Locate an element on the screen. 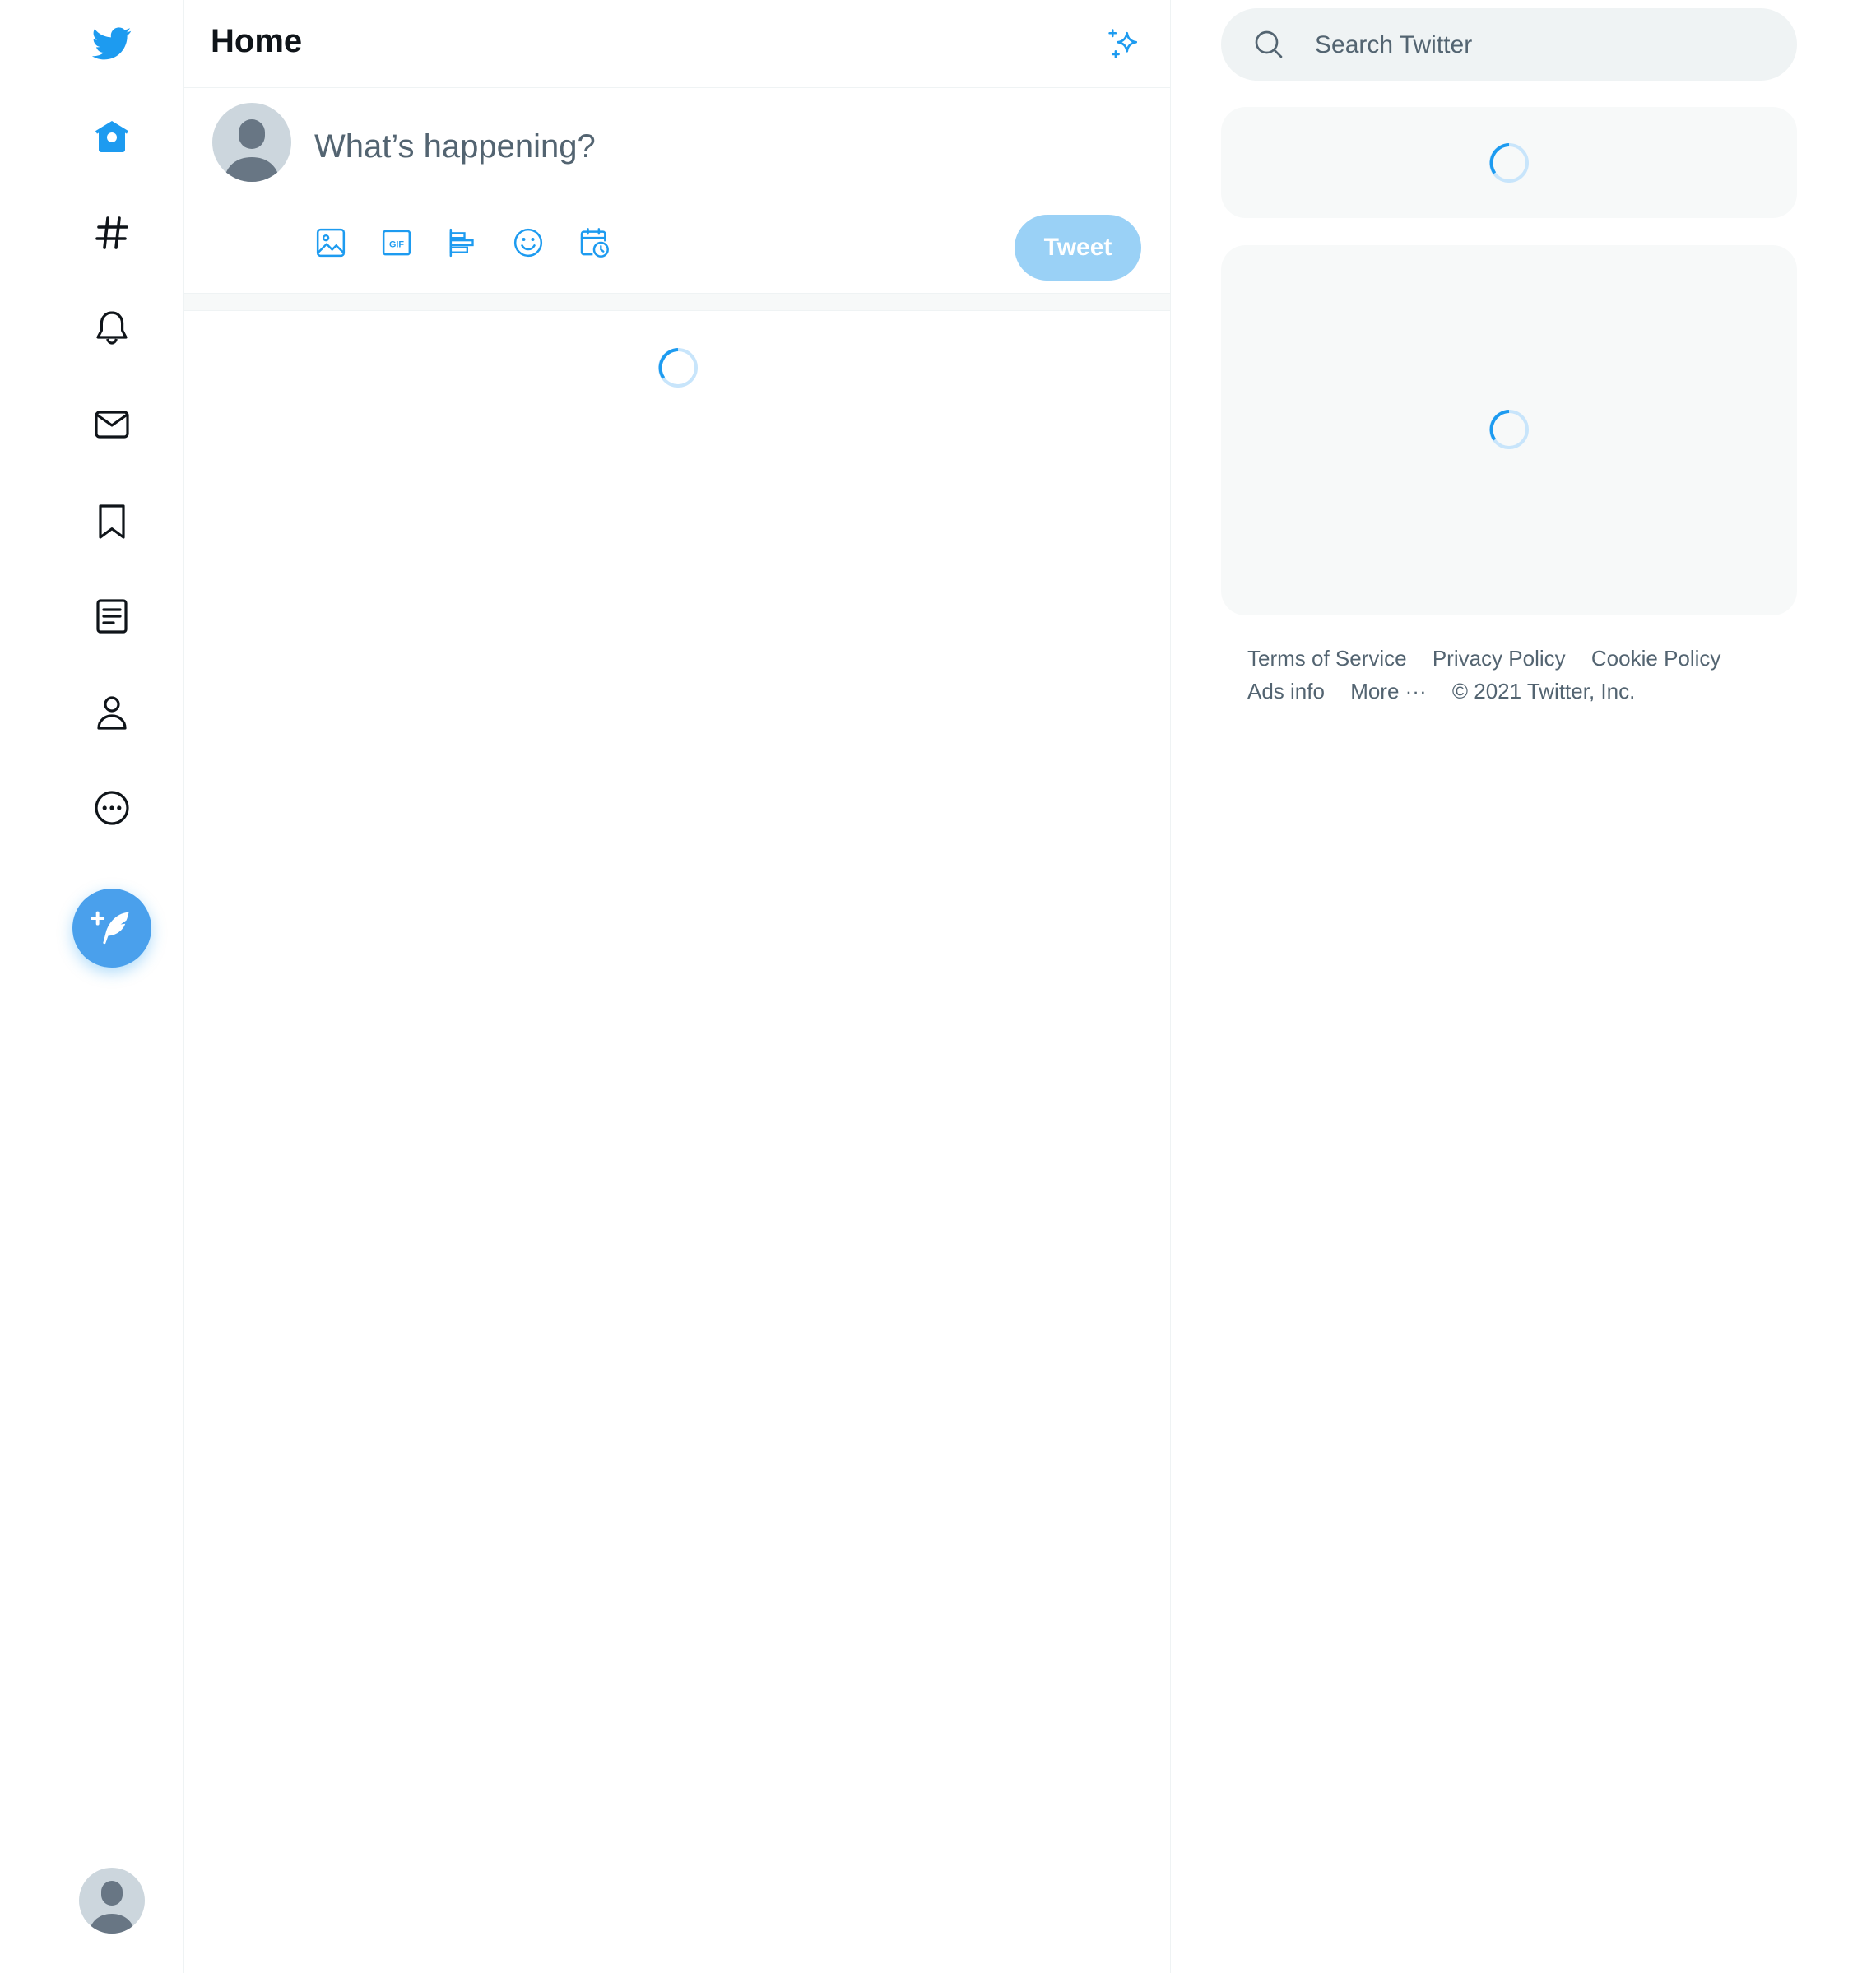  search-box is located at coordinates (1509, 45).